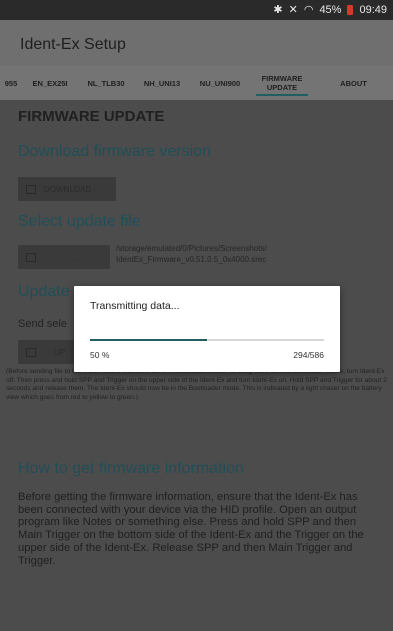  What do you see at coordinates (373, 9) in the screenshot?
I see `clock: 09:49` at bounding box center [373, 9].